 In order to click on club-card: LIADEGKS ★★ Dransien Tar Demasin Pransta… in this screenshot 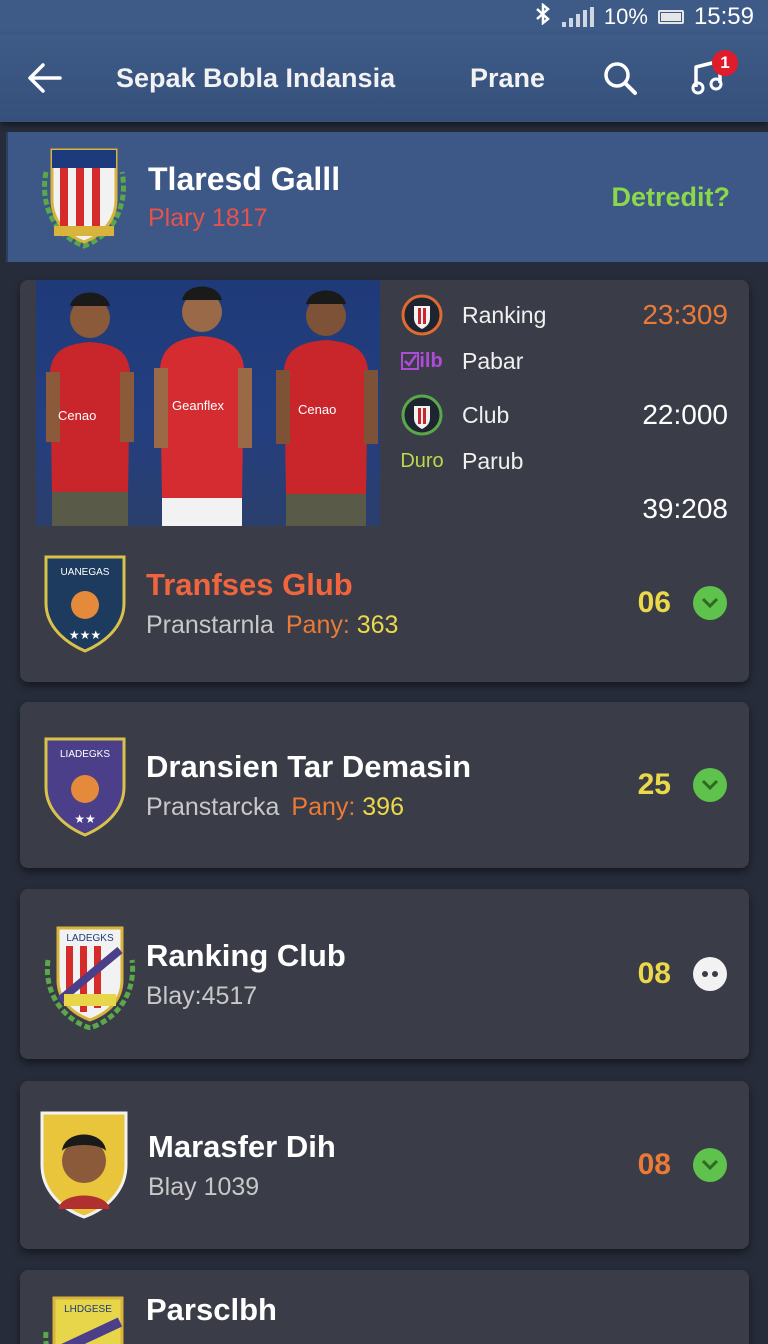, I will do `click(384, 785)`.